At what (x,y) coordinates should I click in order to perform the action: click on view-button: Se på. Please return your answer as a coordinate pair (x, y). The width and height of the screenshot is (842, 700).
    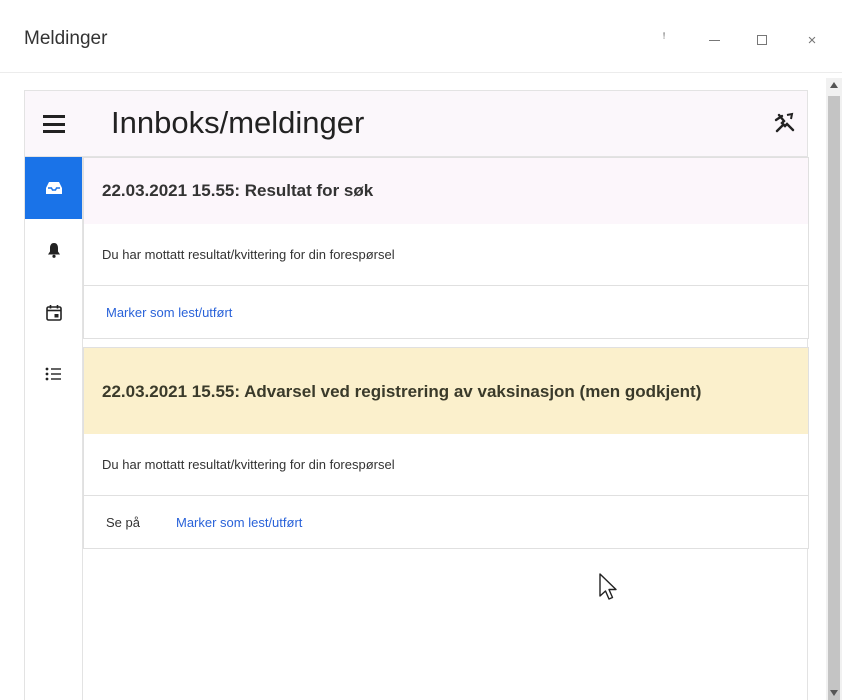
    Looking at the image, I should click on (123, 522).